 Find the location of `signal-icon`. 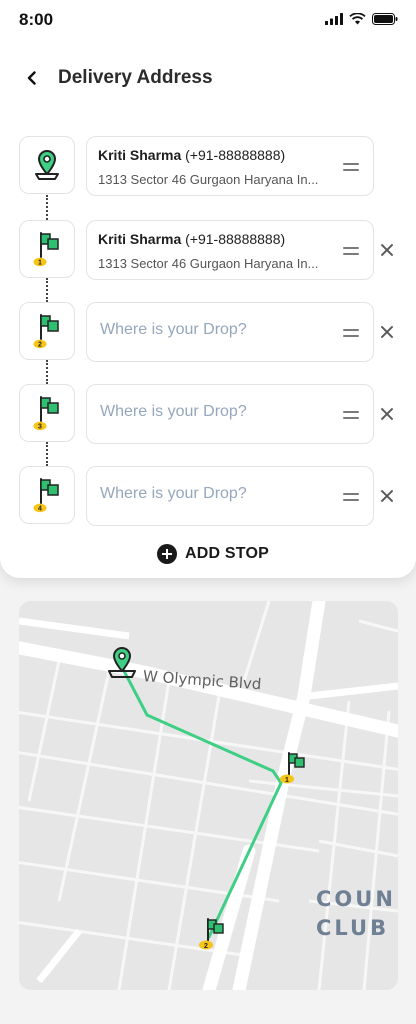

signal-icon is located at coordinates (334, 19).